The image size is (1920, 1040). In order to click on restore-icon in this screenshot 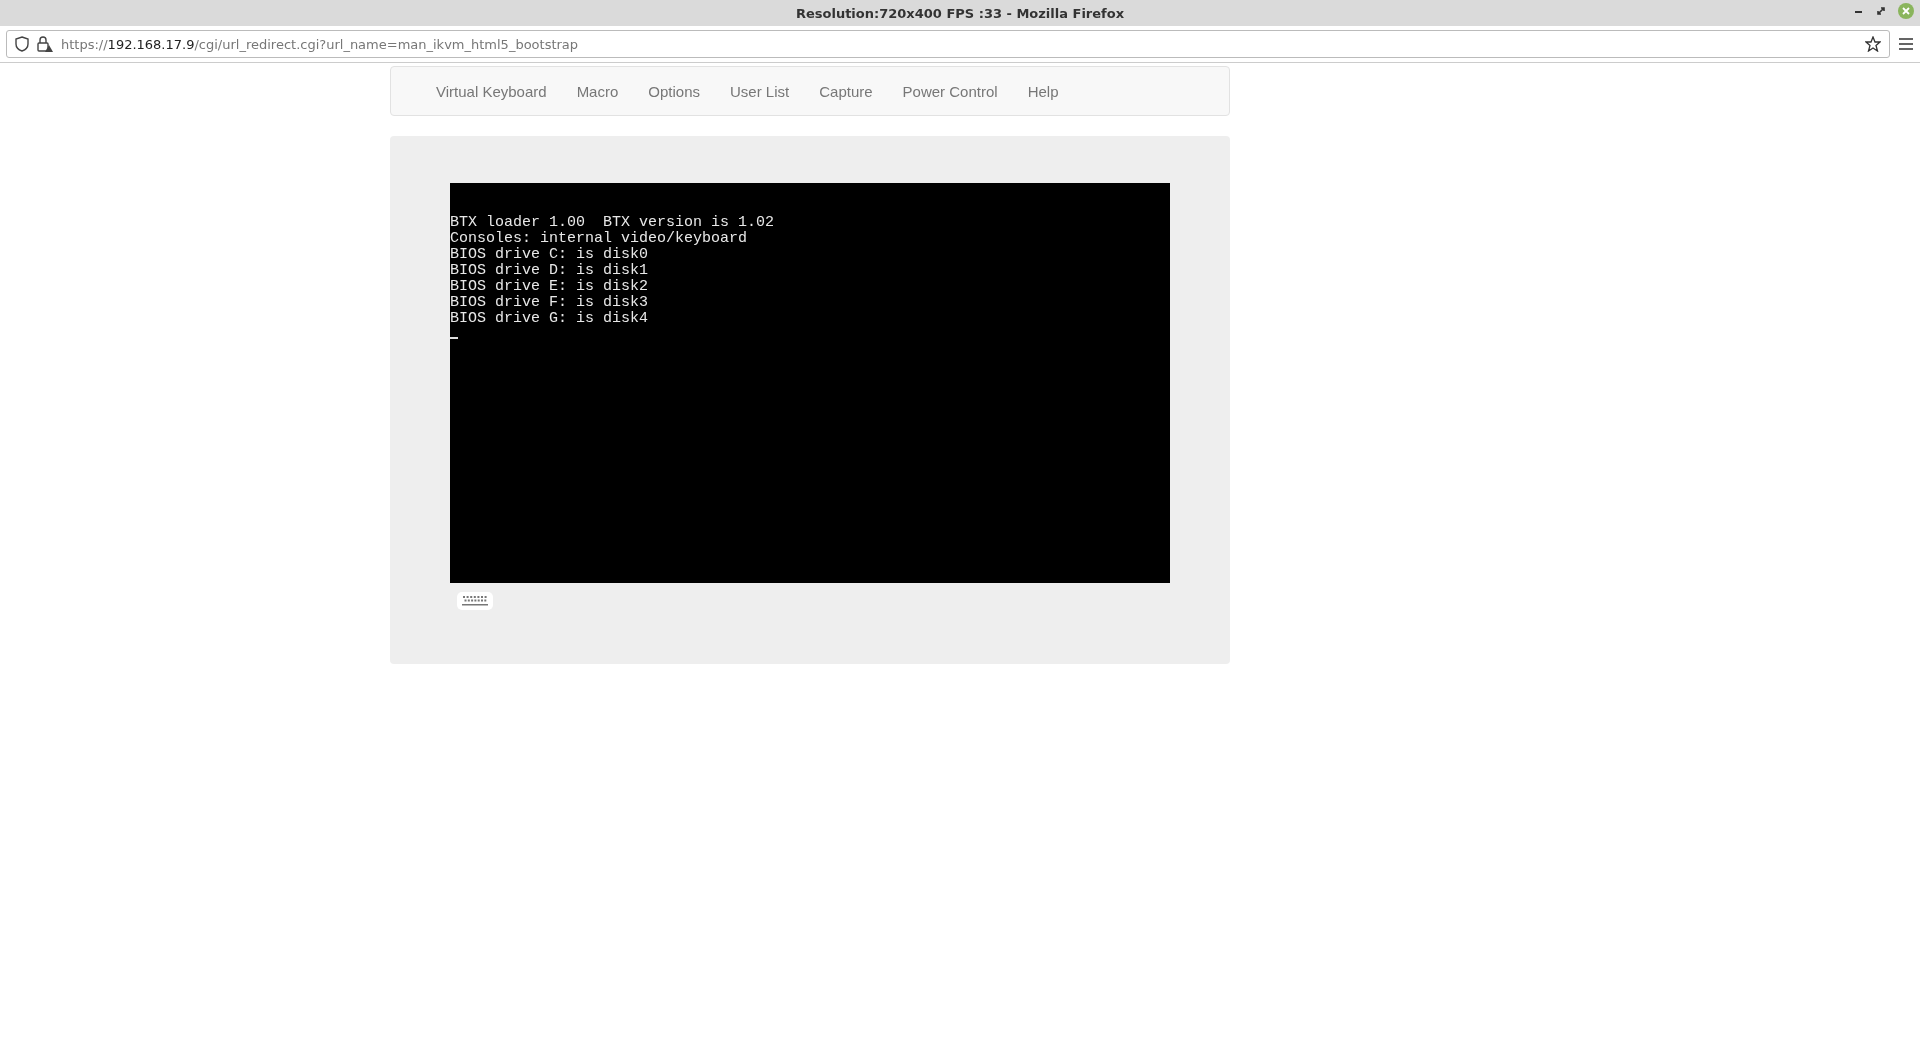, I will do `click(1881, 11)`.